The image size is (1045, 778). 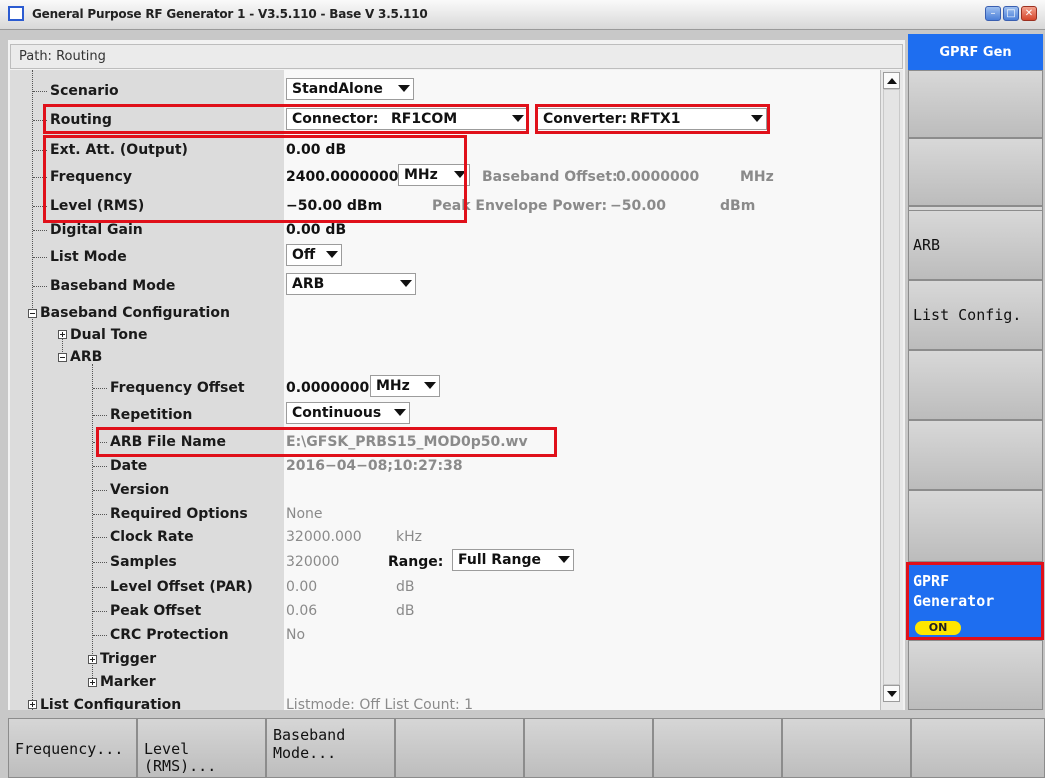 I want to click on repetition-dropdown: Continuous, so click(x=348, y=413).